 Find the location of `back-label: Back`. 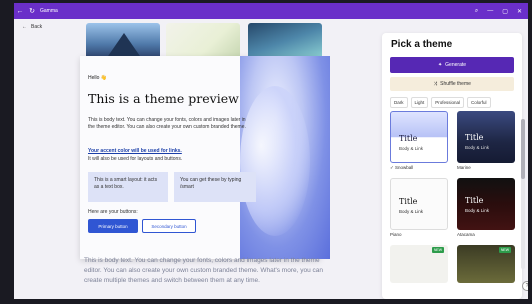

back-label: Back is located at coordinates (37, 27).